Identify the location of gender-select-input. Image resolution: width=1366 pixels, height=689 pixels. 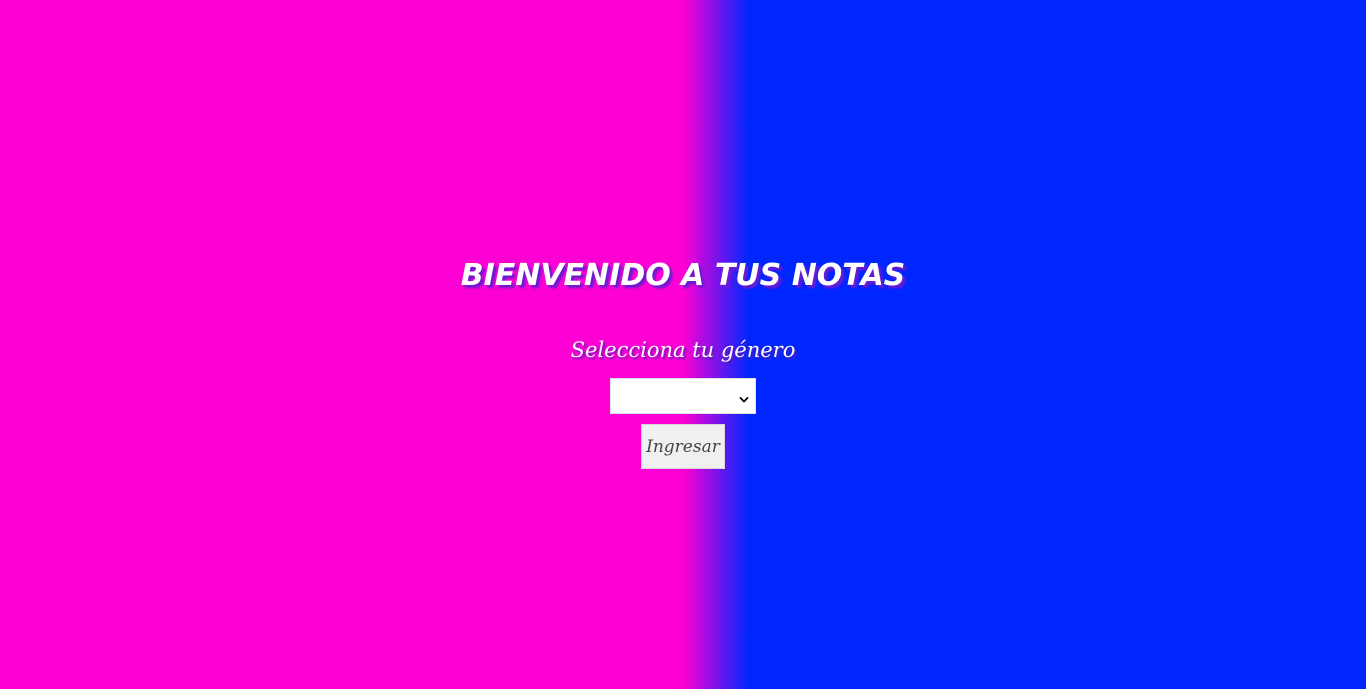
(683, 396).